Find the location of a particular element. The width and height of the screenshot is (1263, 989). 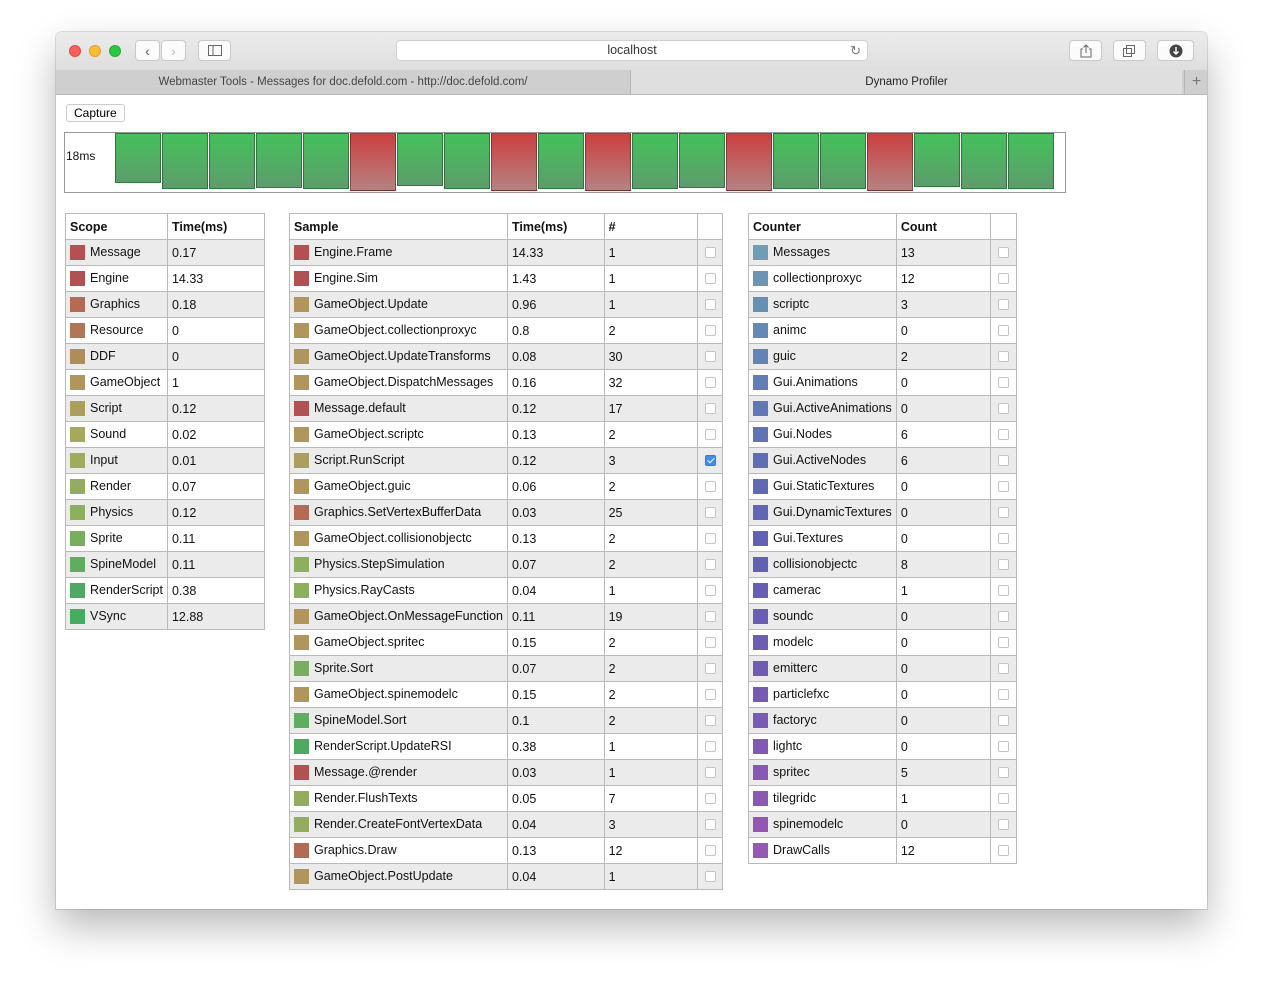

capture-button: Capture is located at coordinates (95, 113).